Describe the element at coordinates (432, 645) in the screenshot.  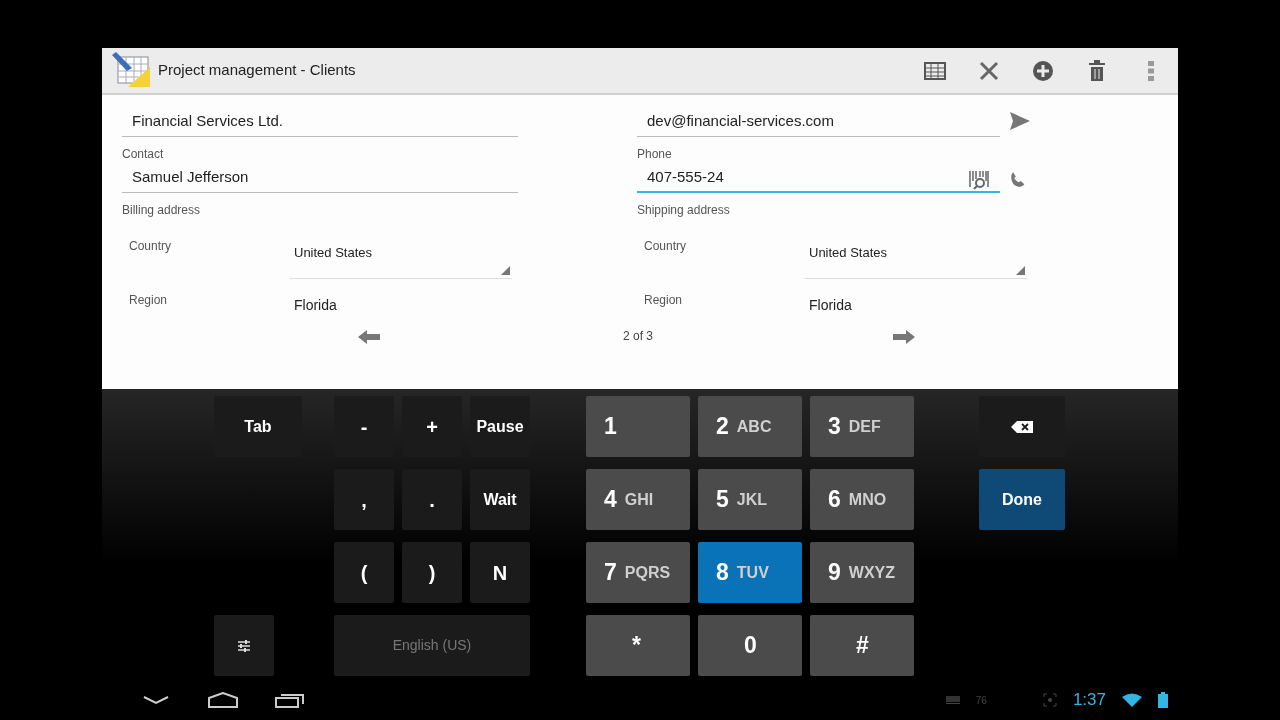
I see `language-key: English (US)` at that location.